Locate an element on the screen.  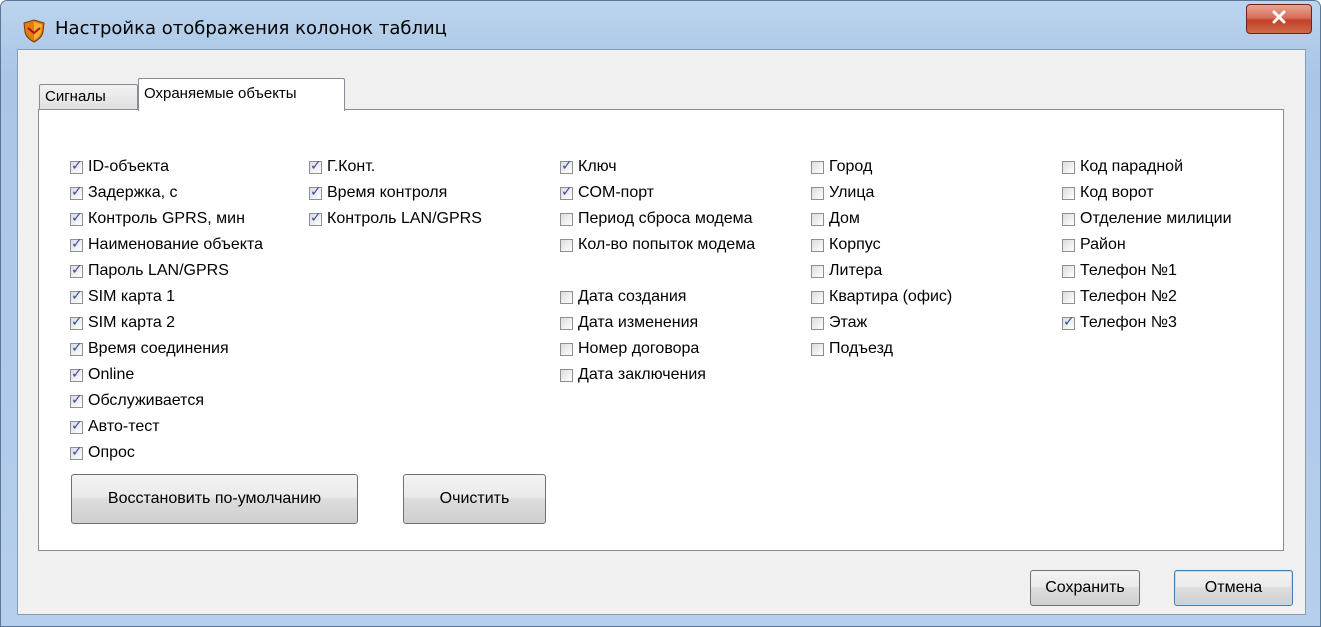
column-checkbox-row: Период сброса модема is located at coordinates (657, 219).